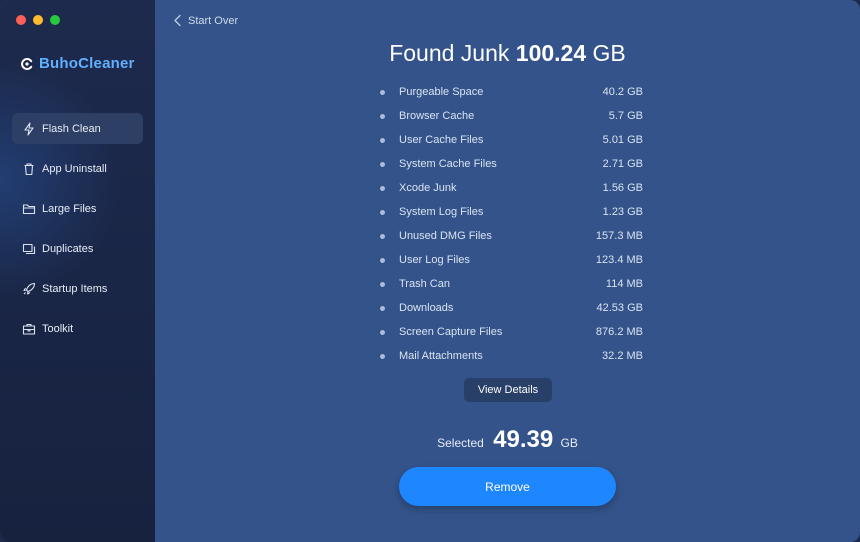 The width and height of the screenshot is (860, 542). I want to click on sidebar-item-flash-clean: Flash Clean, so click(77, 128).